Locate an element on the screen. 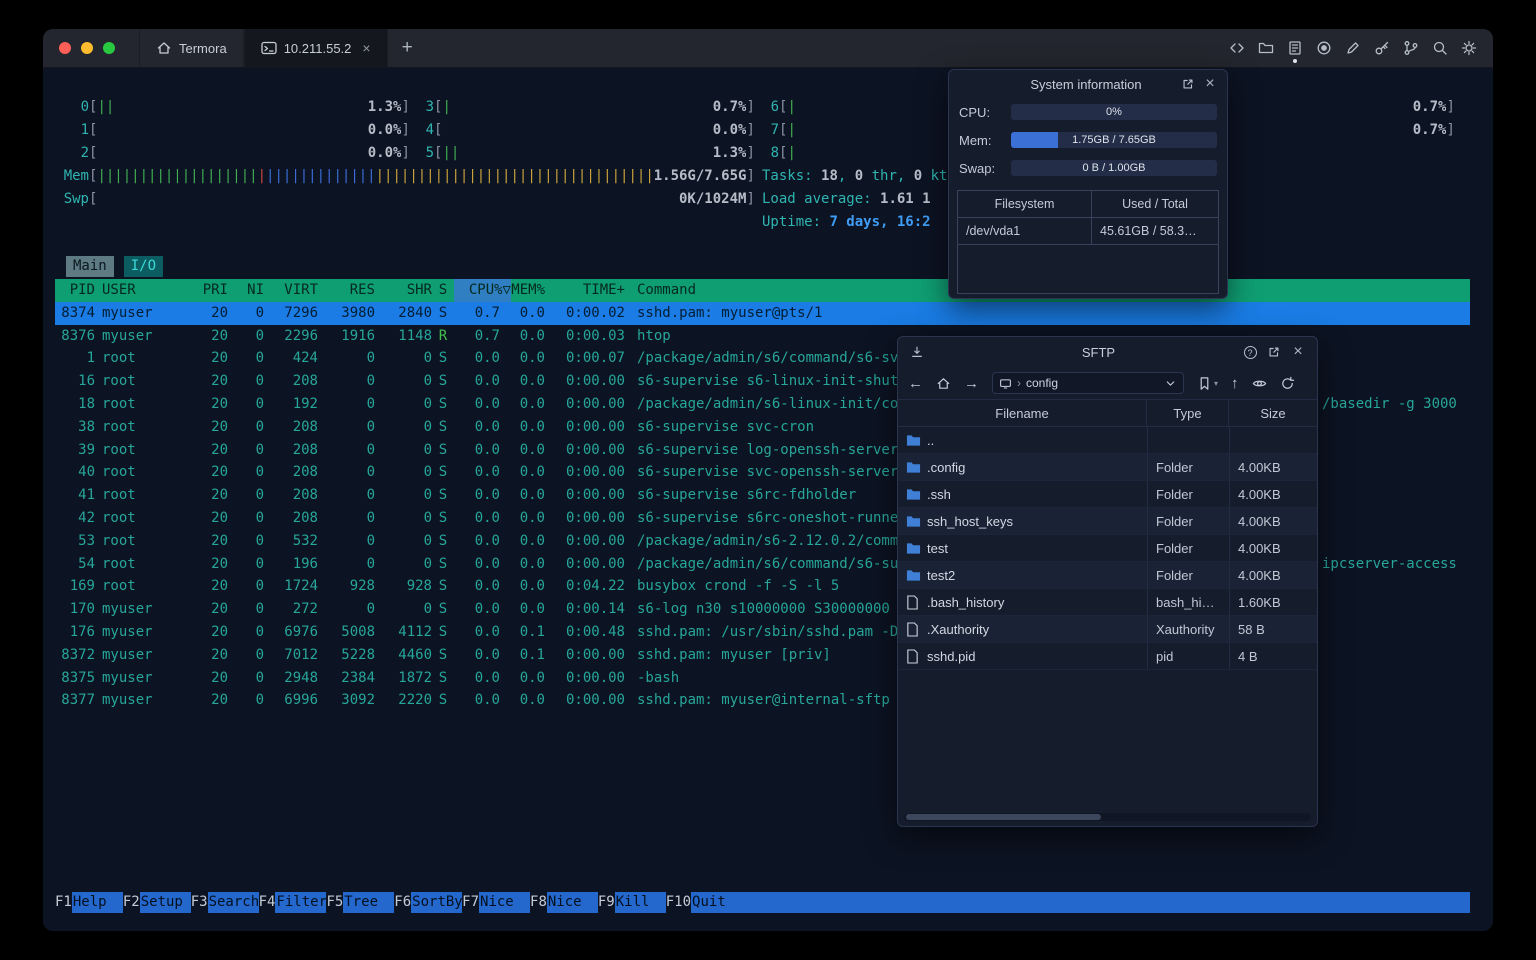 The image size is (1536, 960). notes-icon is located at coordinates (1295, 51).